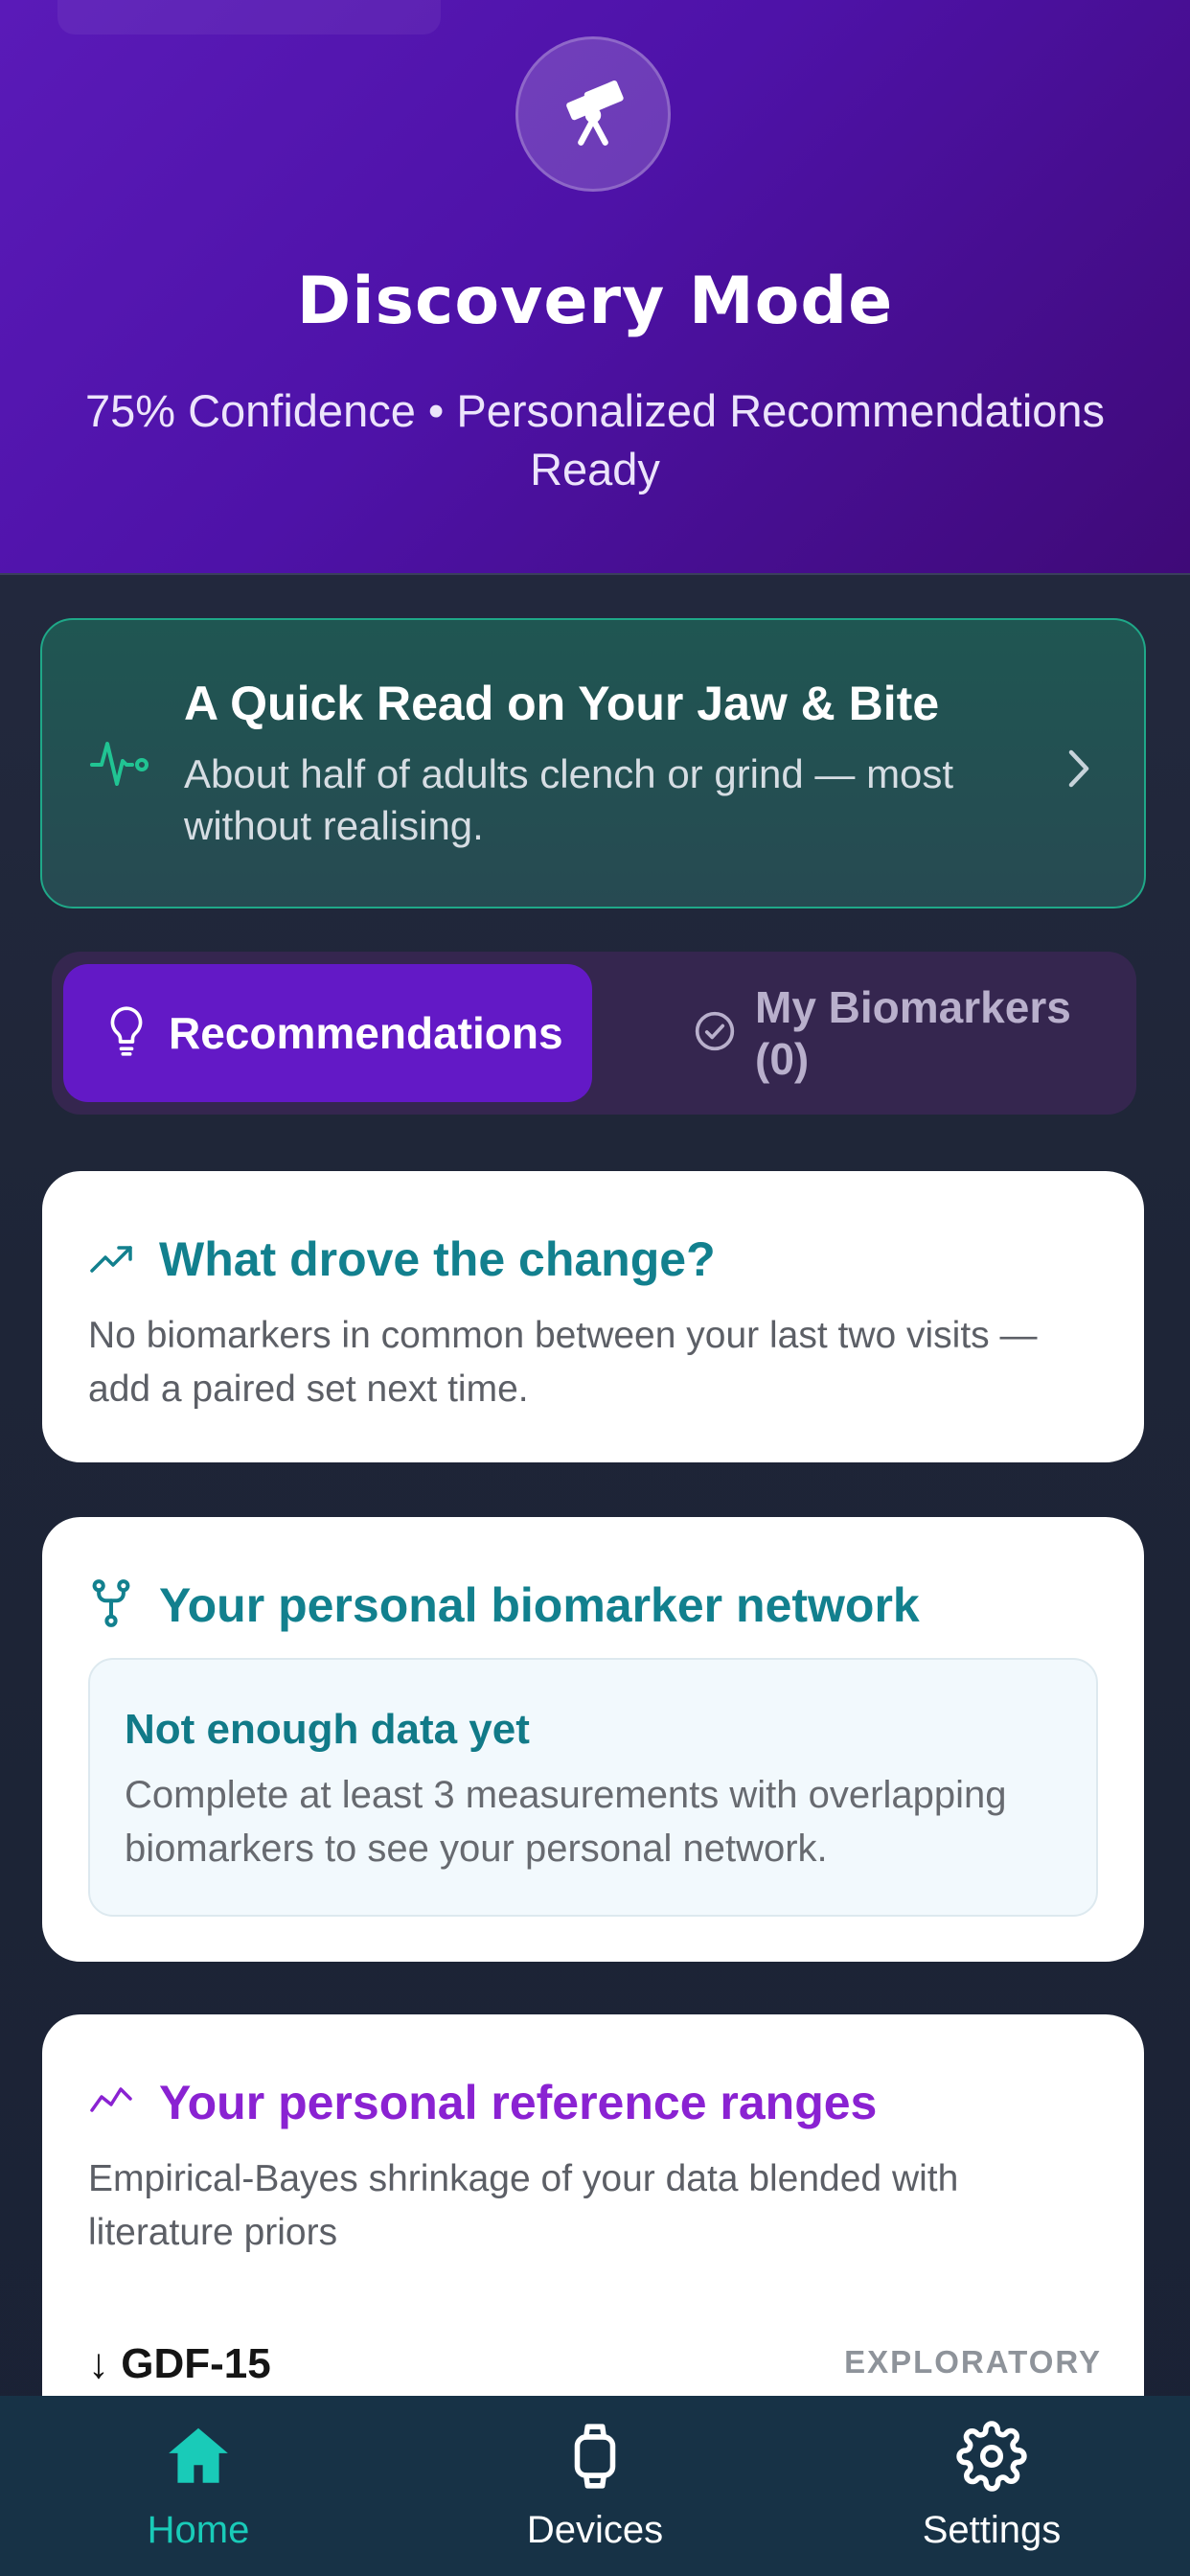 The width and height of the screenshot is (1190, 2576). What do you see at coordinates (540, 1605) in the screenshot?
I see `biomarker-network-title: Your personal biomarker network` at bounding box center [540, 1605].